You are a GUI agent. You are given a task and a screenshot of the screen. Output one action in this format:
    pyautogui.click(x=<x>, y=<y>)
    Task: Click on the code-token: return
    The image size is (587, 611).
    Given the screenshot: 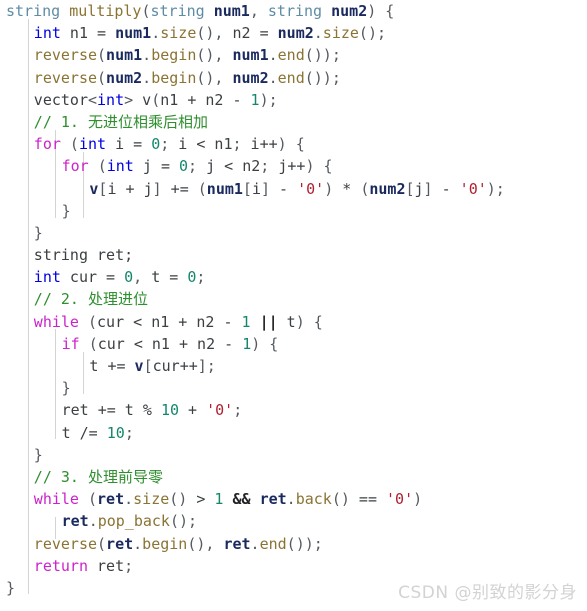 What is the action you would take?
    pyautogui.click(x=60, y=565)
    